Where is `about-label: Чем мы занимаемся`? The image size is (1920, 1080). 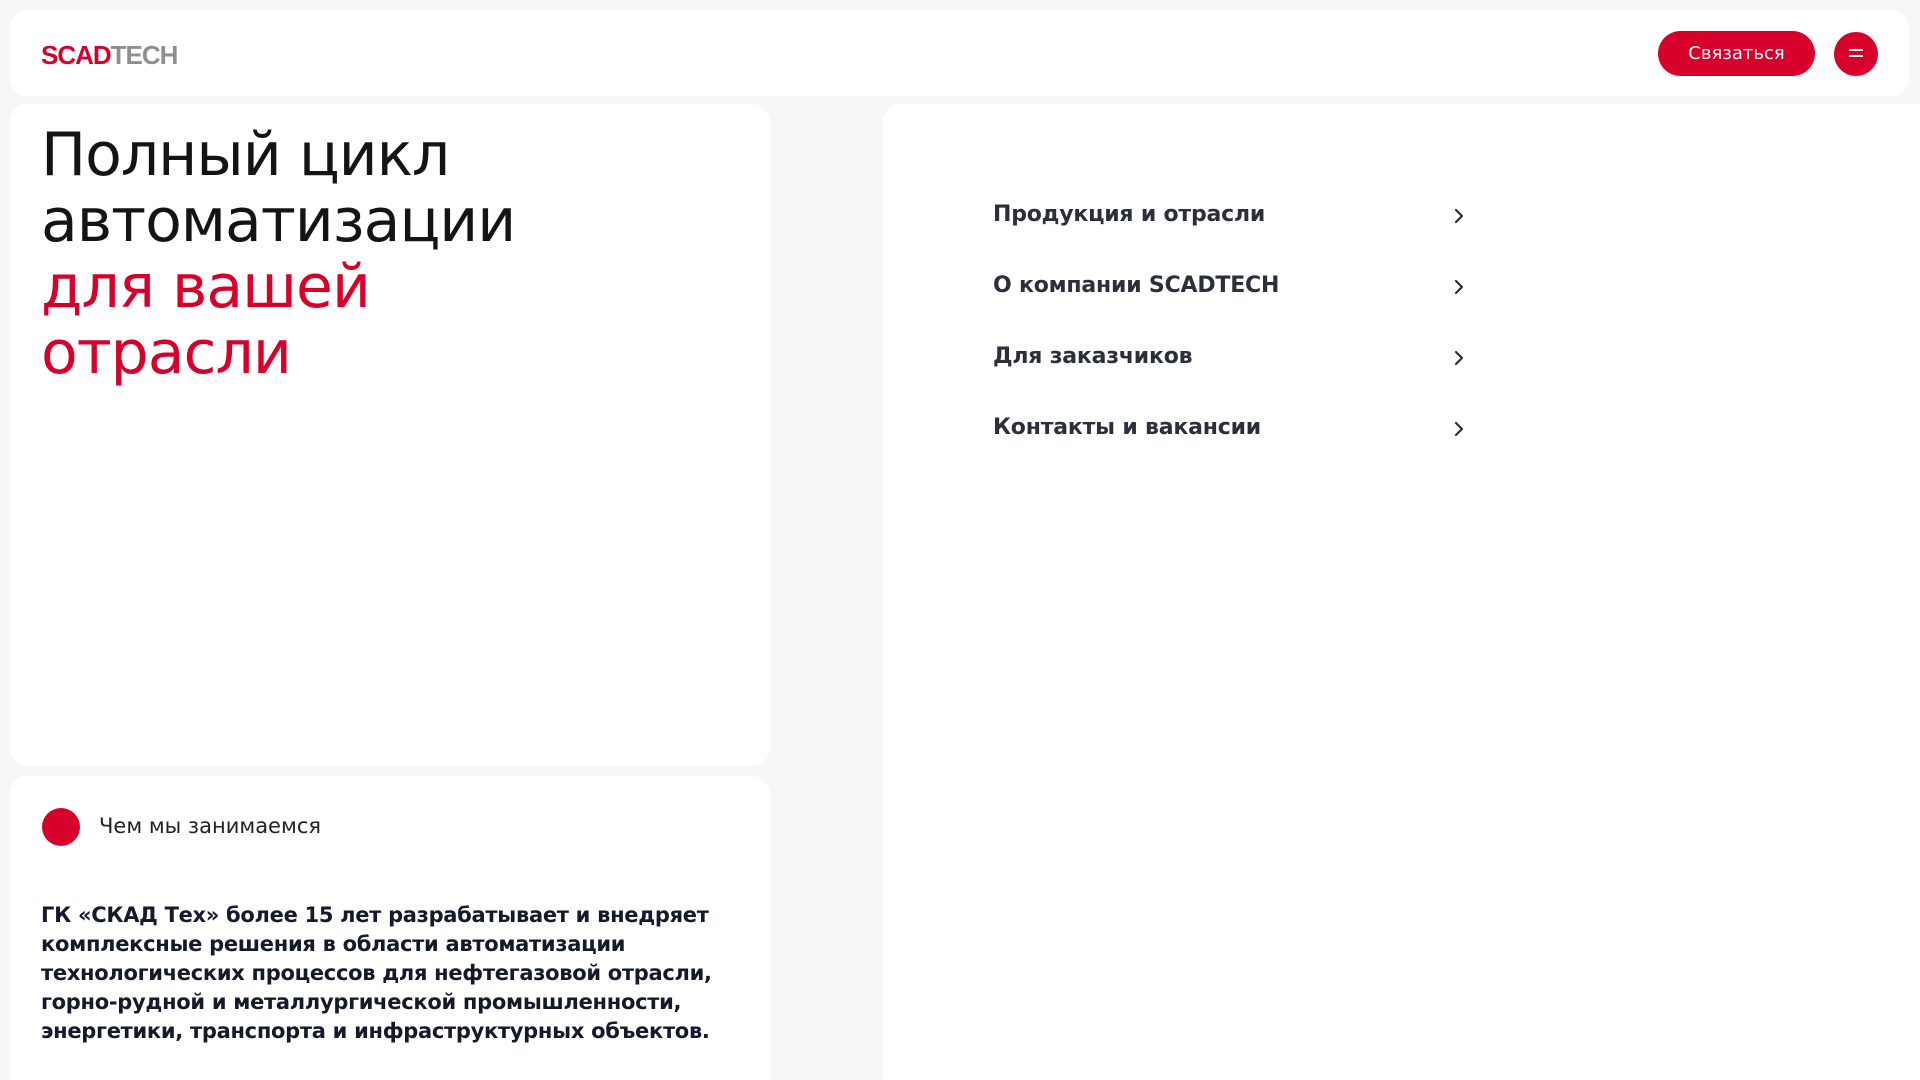
about-label: Чем мы занимаемся is located at coordinates (210, 826).